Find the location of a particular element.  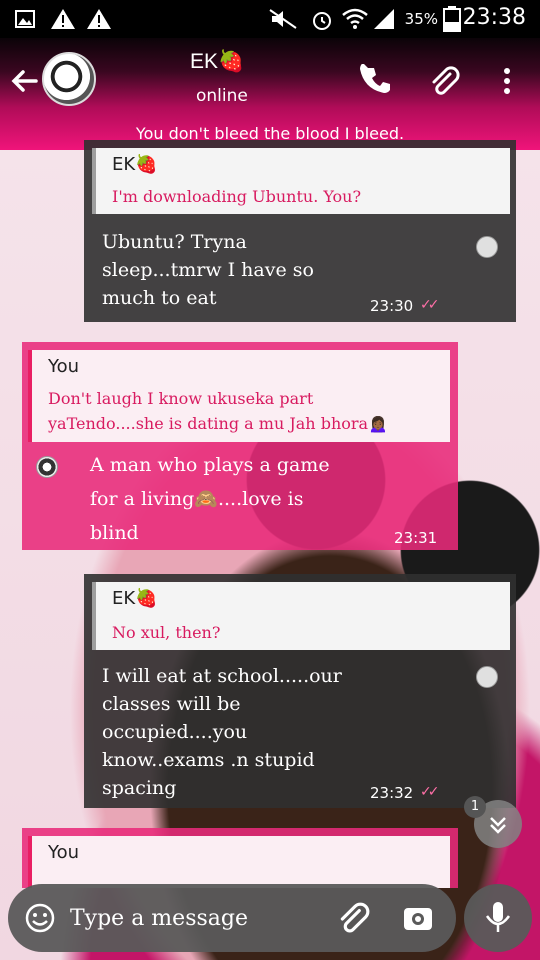

message-outgoing: You is located at coordinates (240, 858).